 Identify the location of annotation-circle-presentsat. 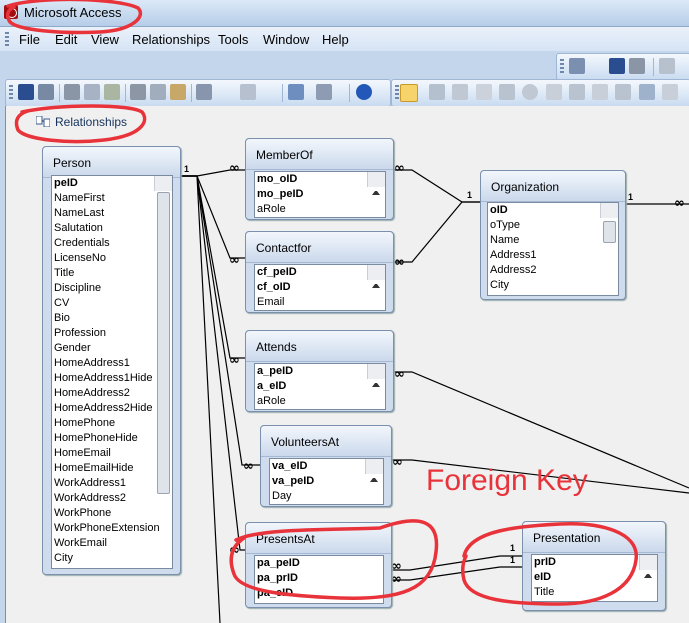
(334, 559).